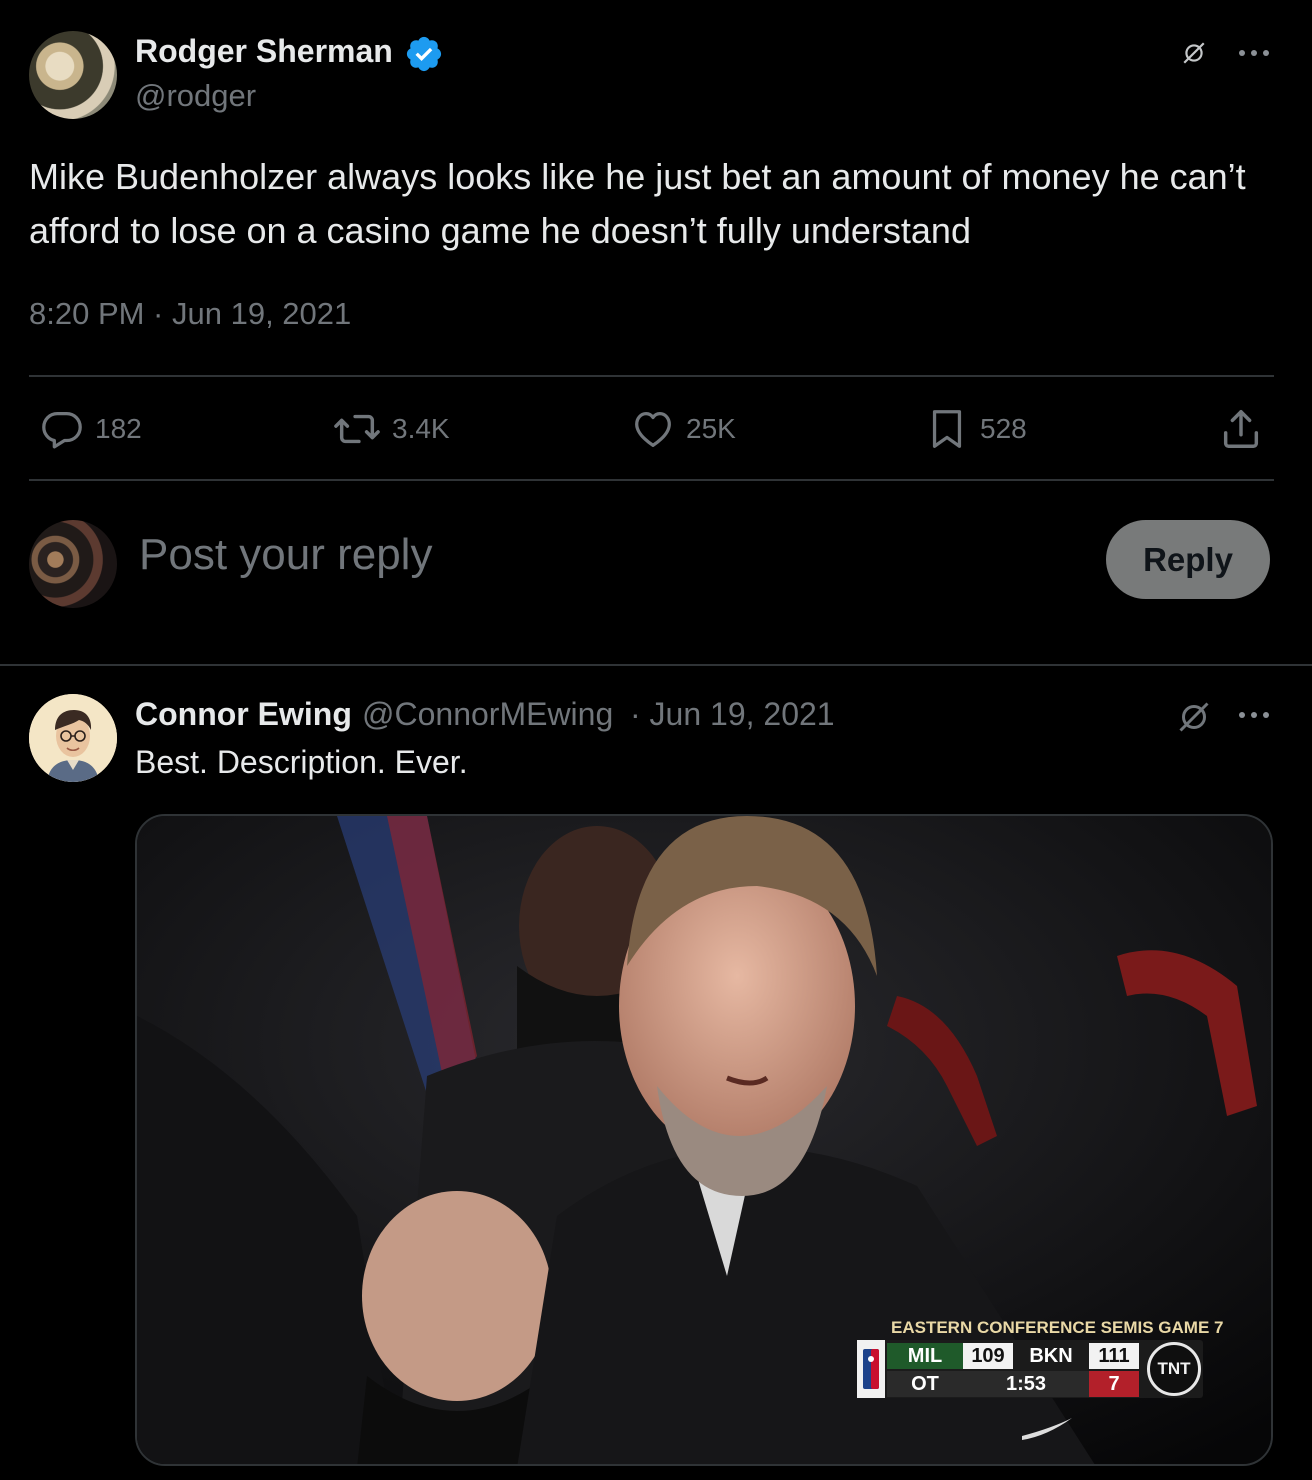  I want to click on heart-icon, so click(653, 429).